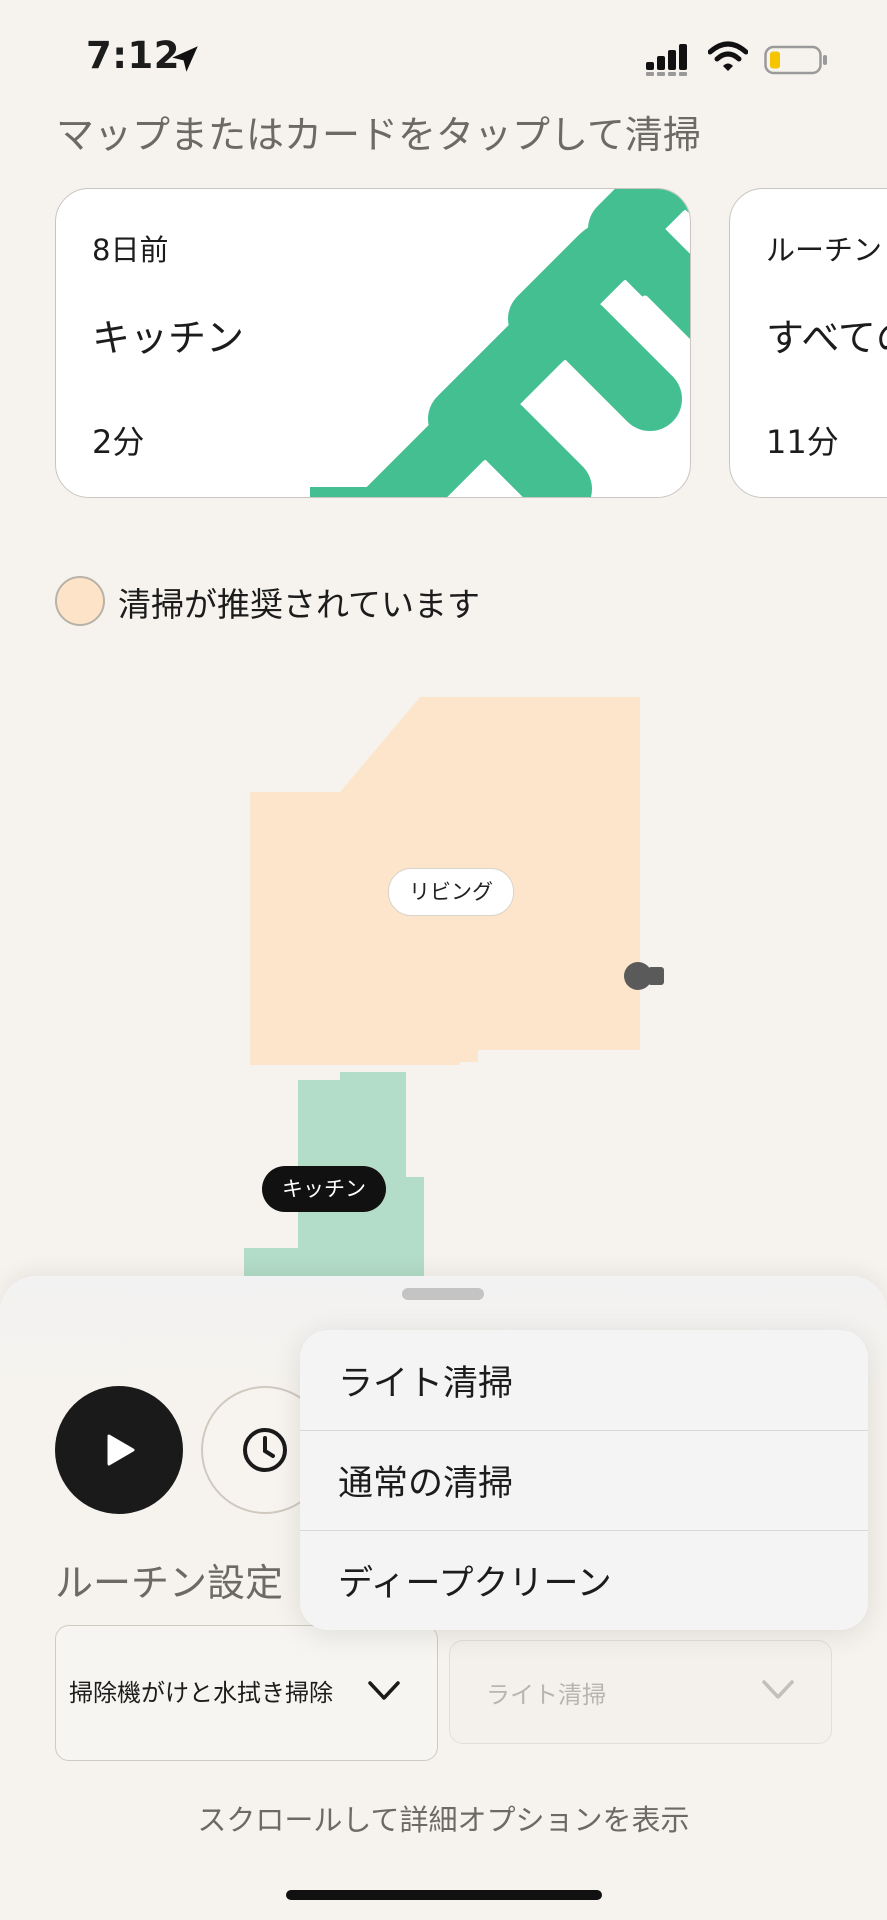  I want to click on signal-icon, so click(666, 60).